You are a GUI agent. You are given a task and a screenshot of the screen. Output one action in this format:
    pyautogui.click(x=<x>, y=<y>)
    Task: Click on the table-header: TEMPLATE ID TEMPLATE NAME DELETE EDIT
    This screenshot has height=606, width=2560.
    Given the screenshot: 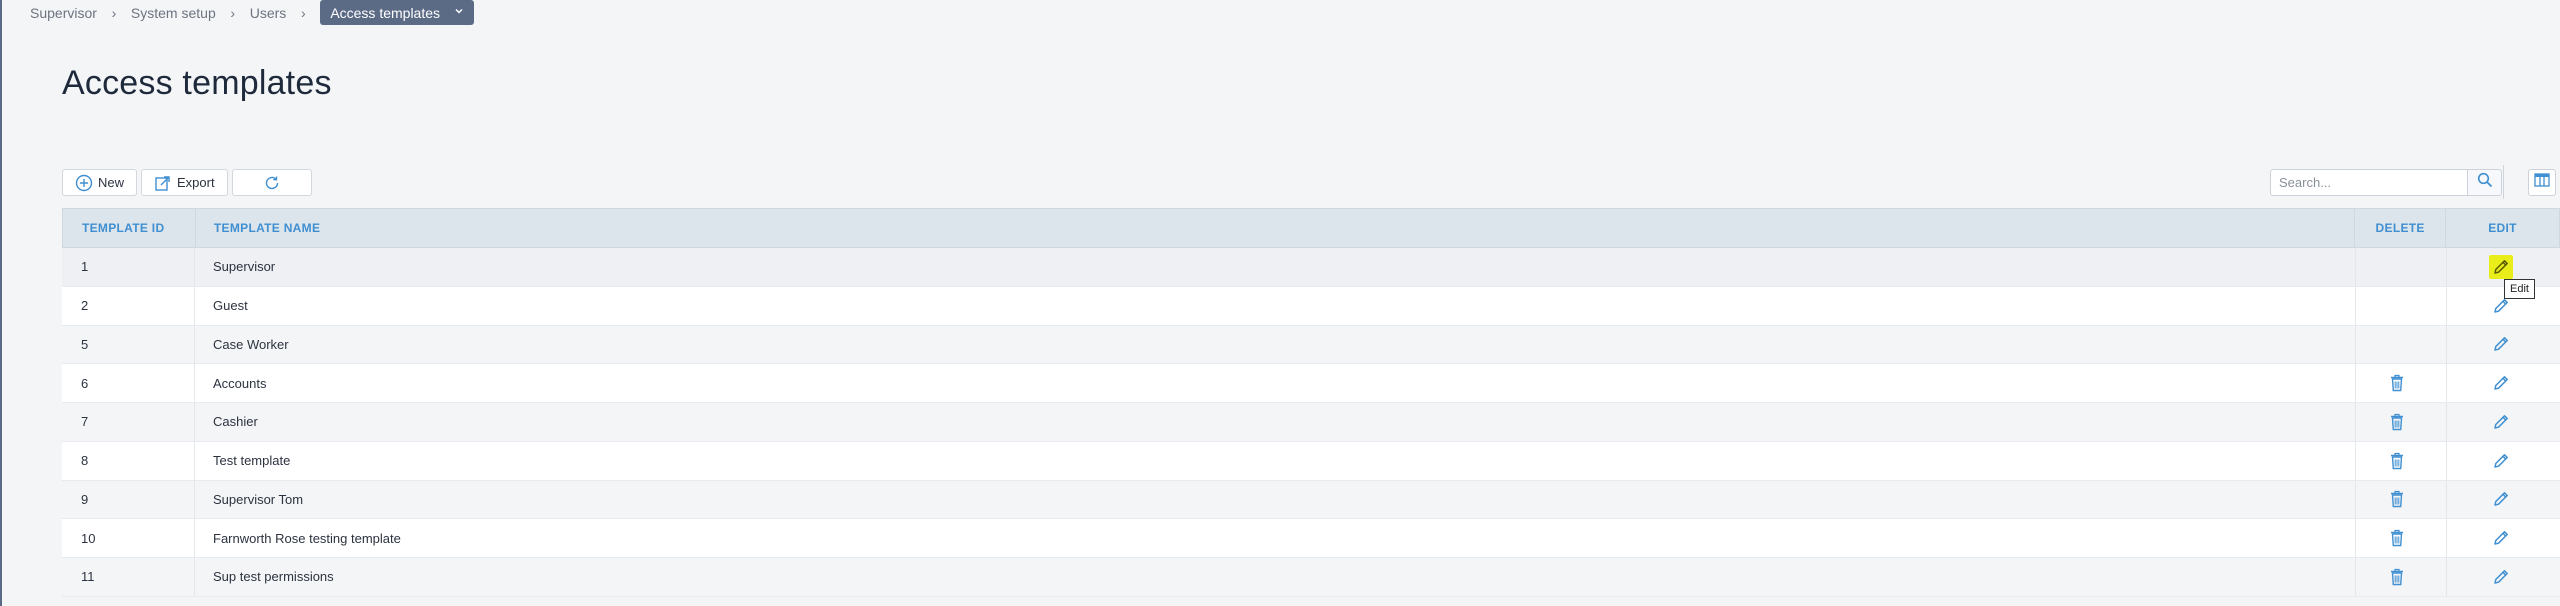 What is the action you would take?
    pyautogui.click(x=1311, y=228)
    